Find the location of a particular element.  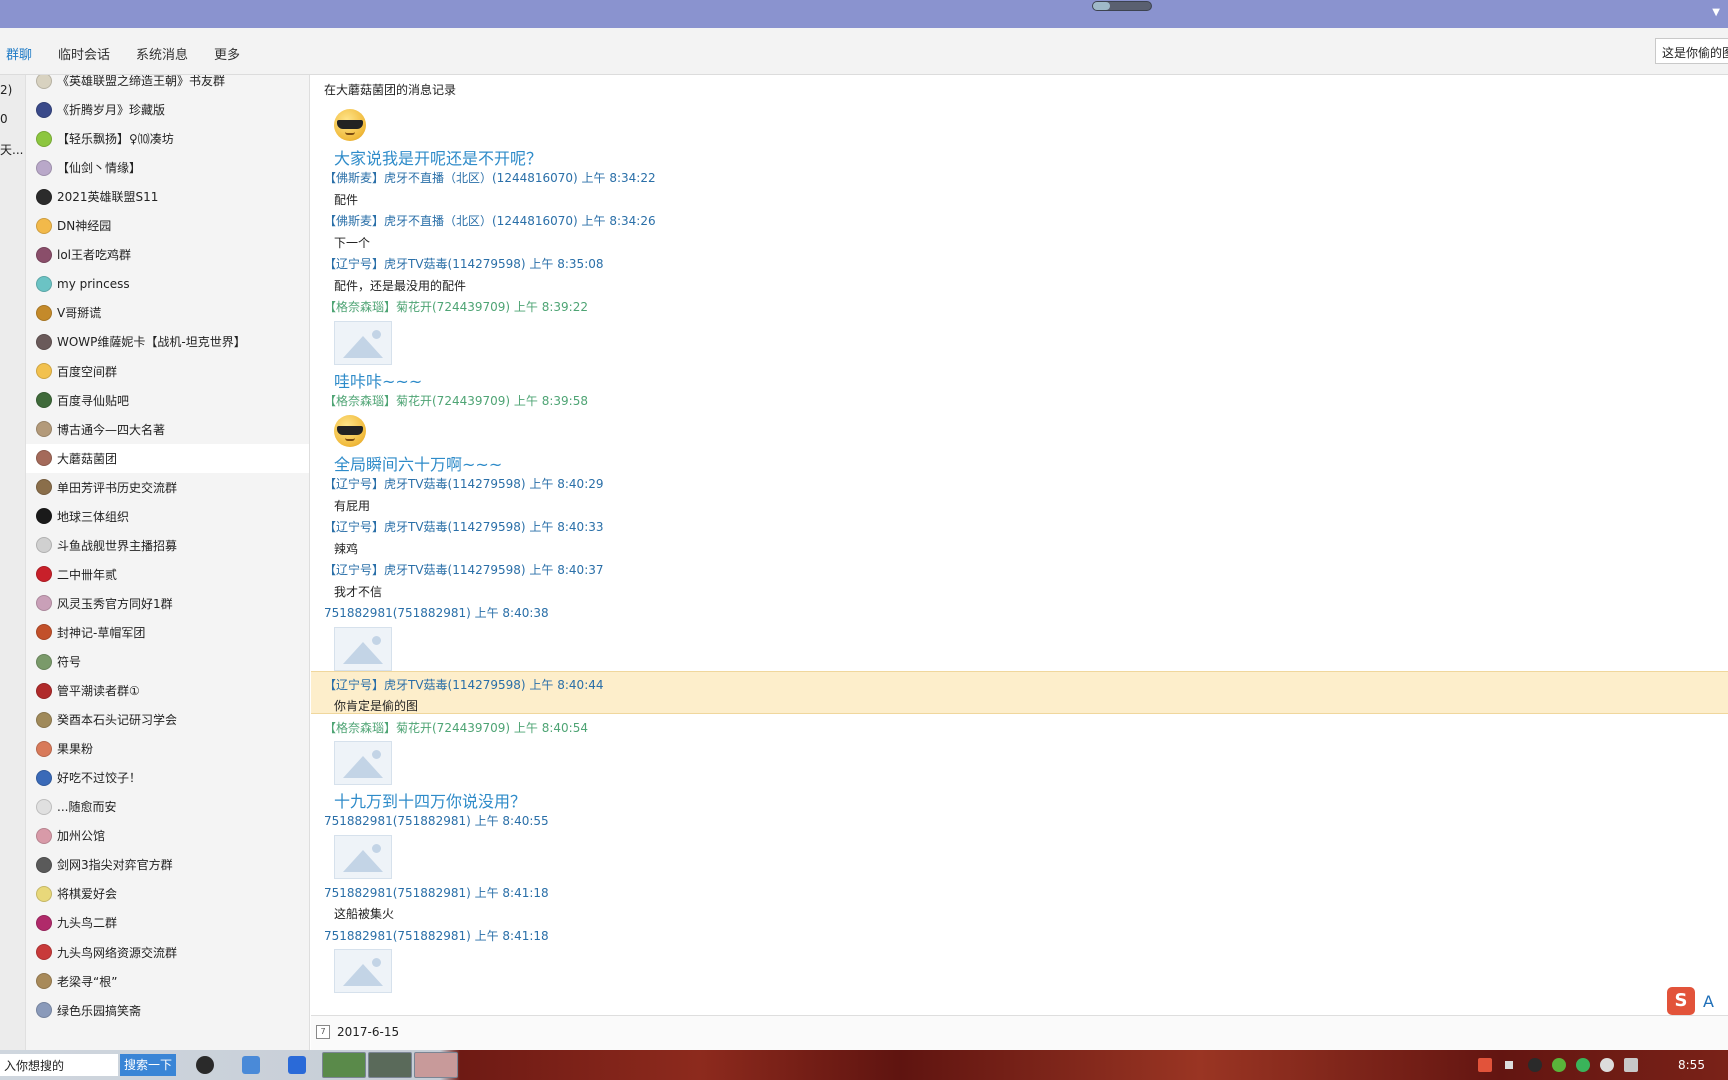

group-item: WOWP维薩妮卡【战机-坦克世界】 is located at coordinates (167, 341).